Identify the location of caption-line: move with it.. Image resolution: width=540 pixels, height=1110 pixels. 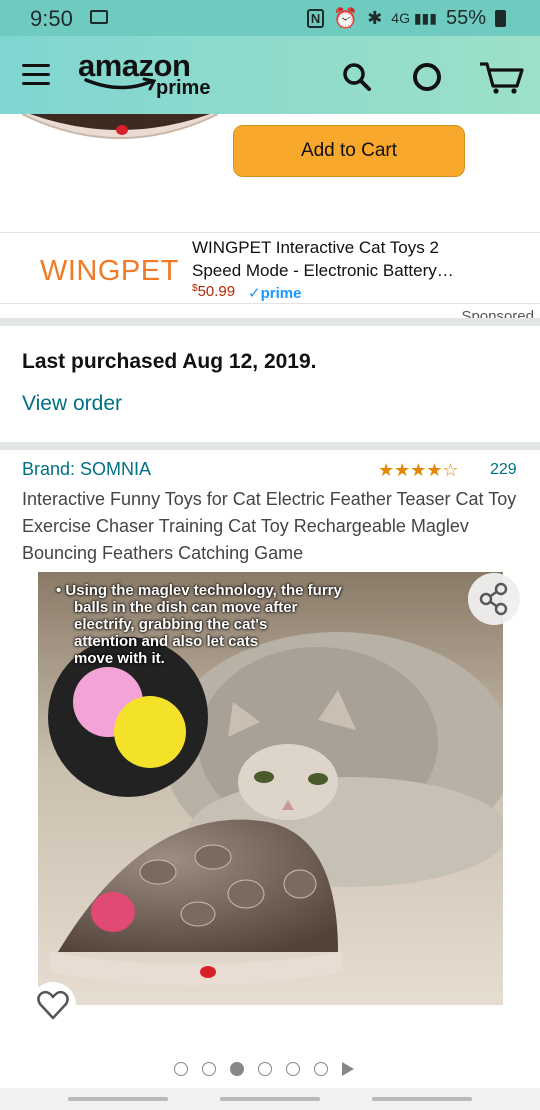
(119, 658).